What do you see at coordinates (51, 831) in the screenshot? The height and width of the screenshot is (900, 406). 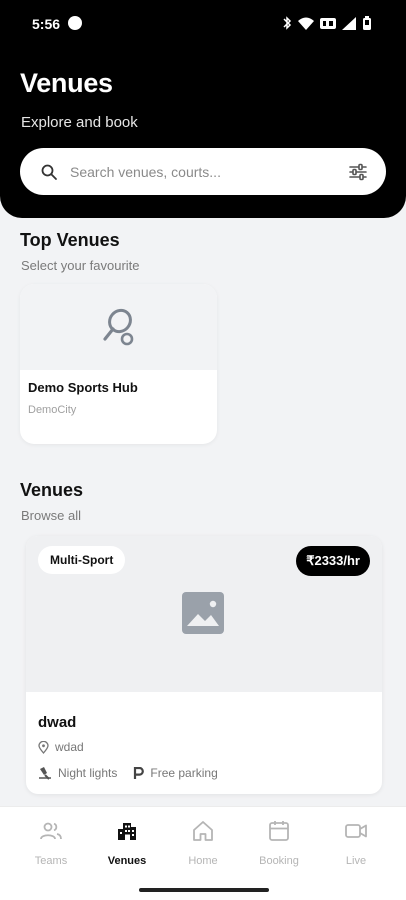 I see `teams-icon` at bounding box center [51, 831].